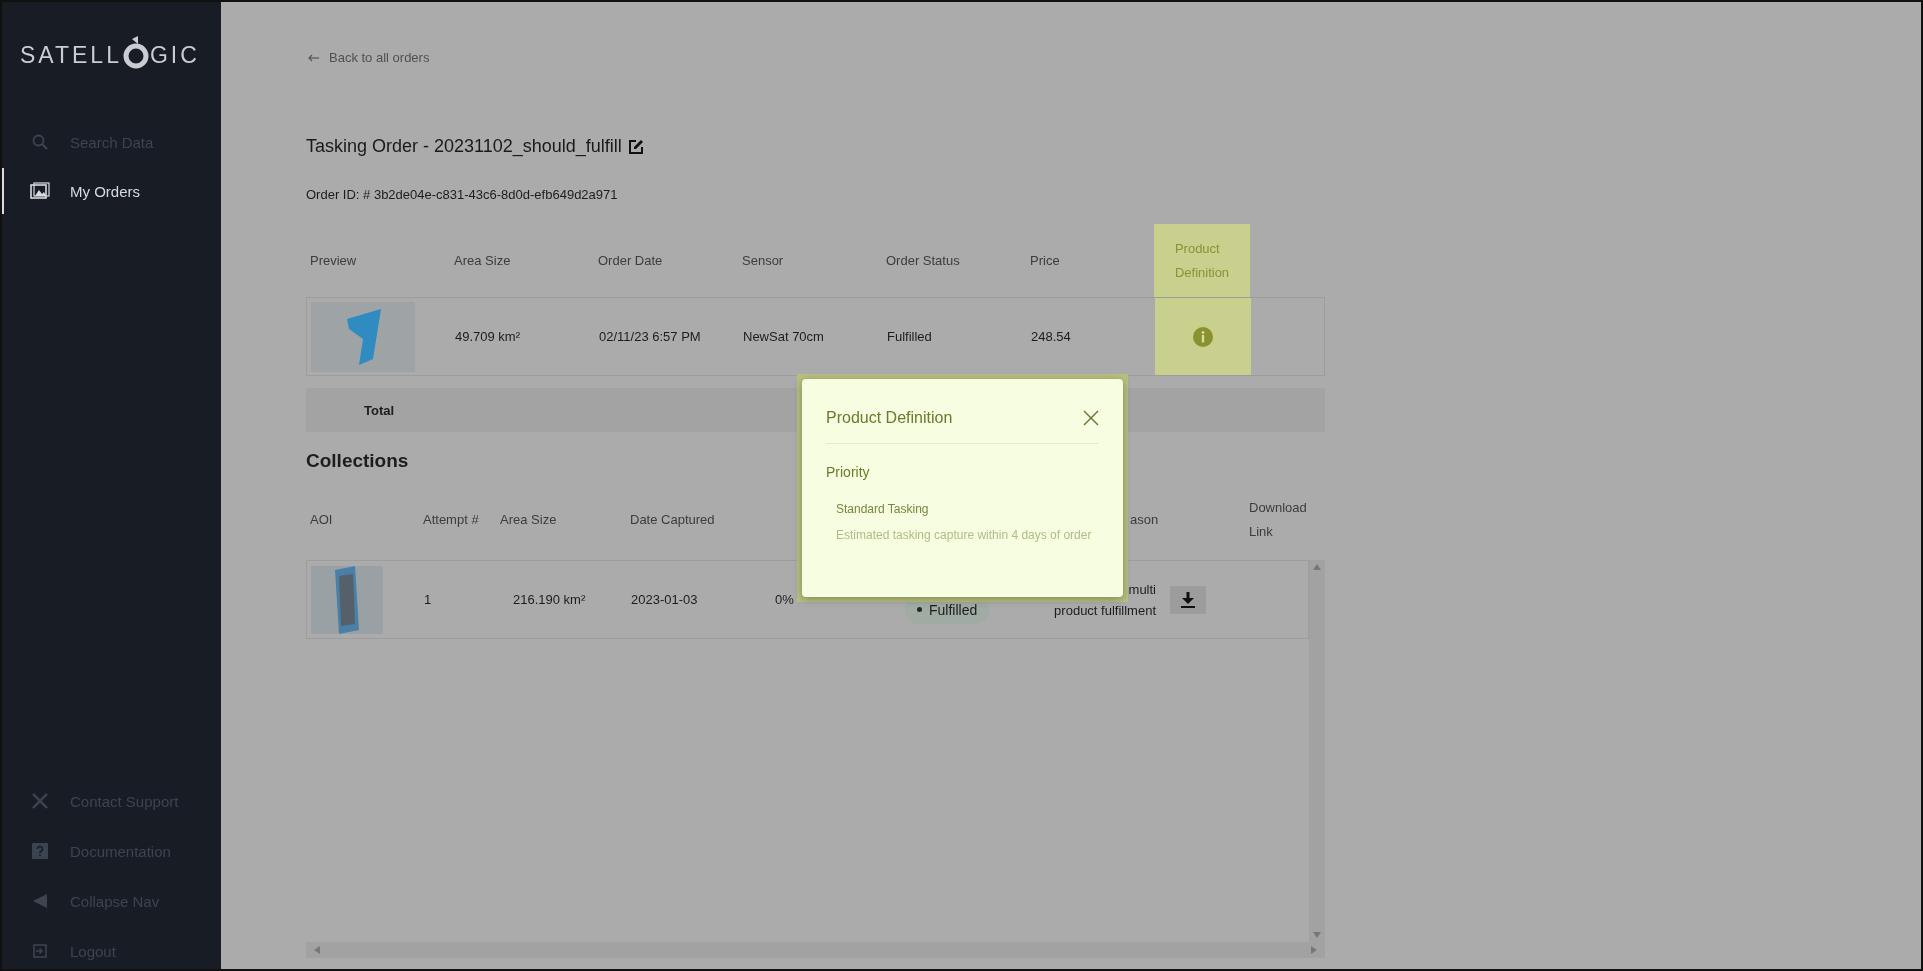  I want to click on order-id: Order ID: # 3b2de04e-c831-43c6-8d0d-efb649d2a971, so click(462, 194).